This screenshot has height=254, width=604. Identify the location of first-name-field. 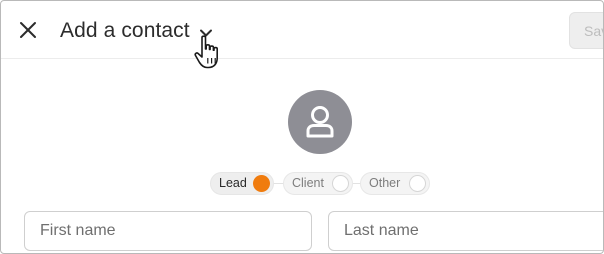
(168, 231).